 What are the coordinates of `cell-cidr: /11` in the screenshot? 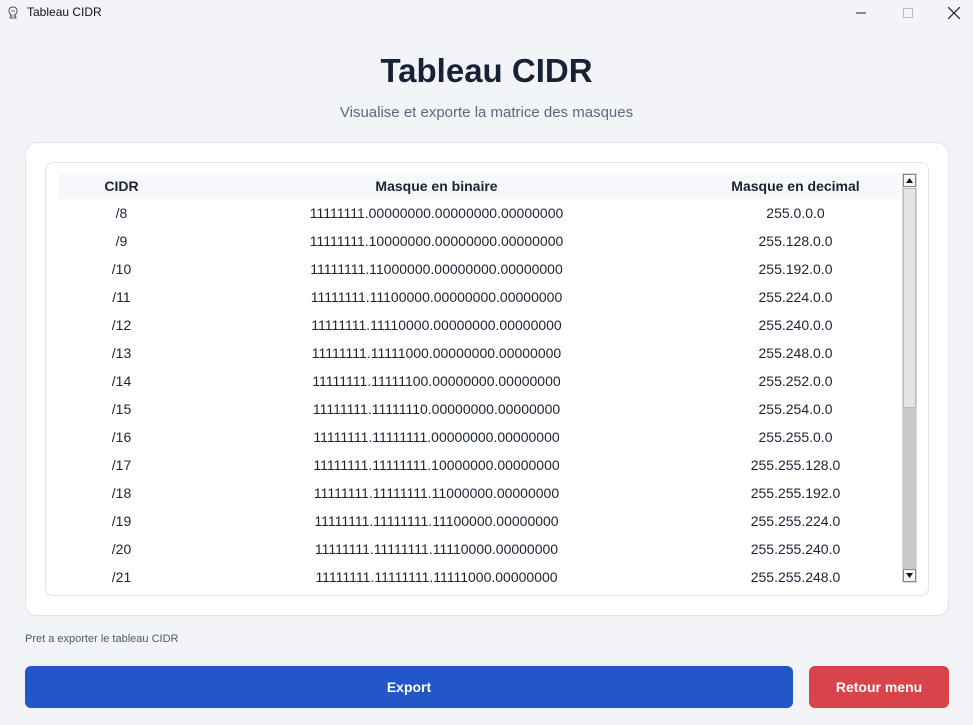 It's located at (121, 297).